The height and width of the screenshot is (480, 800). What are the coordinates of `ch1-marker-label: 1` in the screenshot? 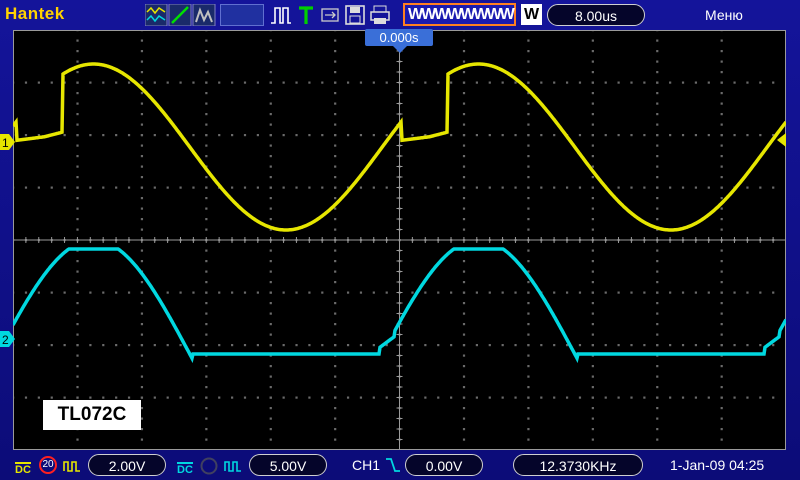 It's located at (5, 143).